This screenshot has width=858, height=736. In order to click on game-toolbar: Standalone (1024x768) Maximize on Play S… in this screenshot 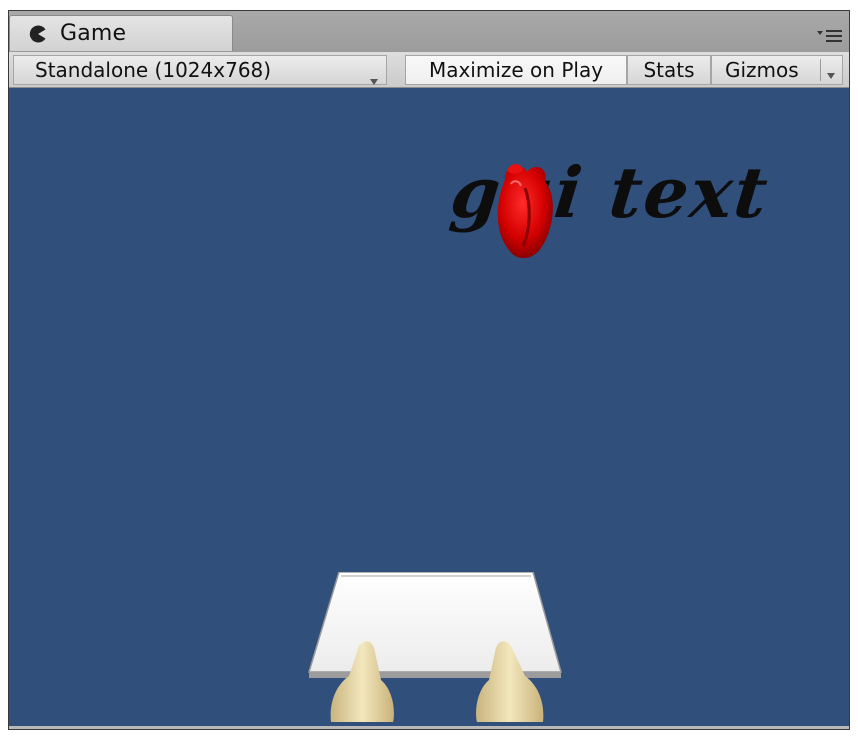, I will do `click(429, 69)`.